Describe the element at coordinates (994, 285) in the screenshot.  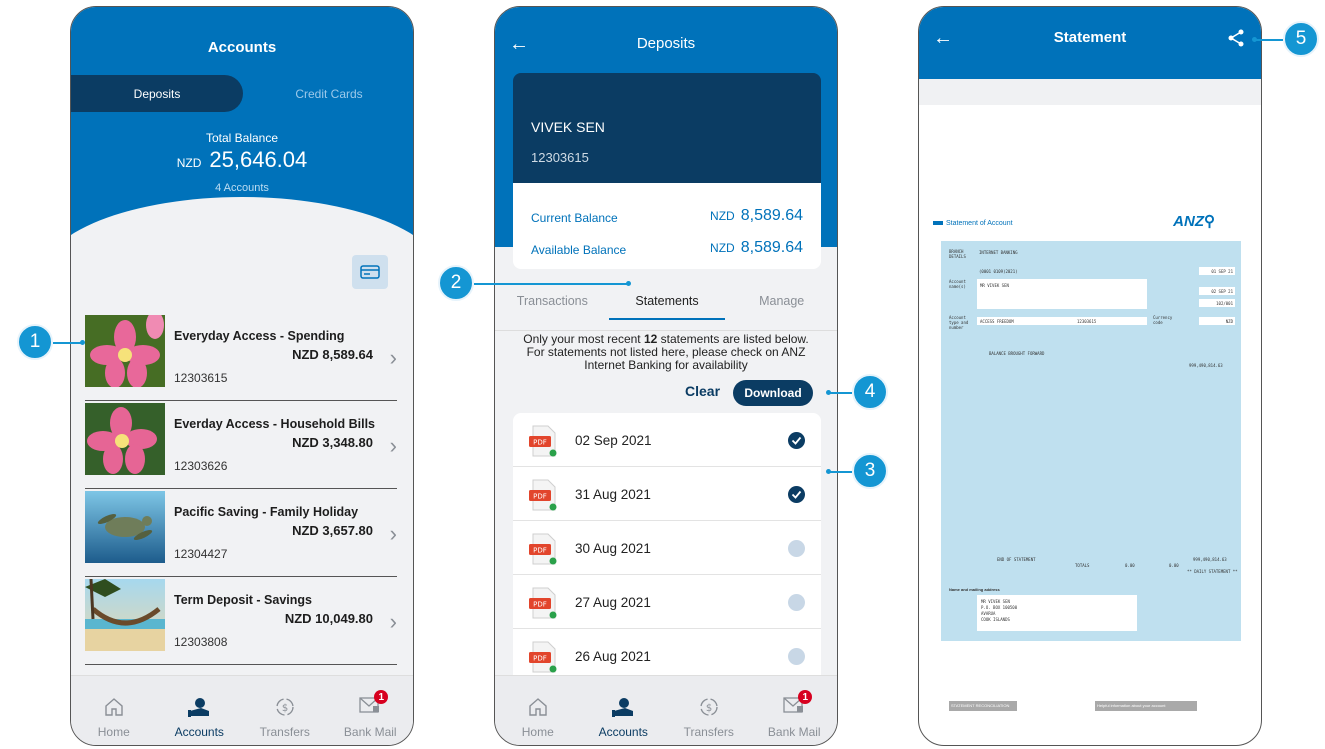
I see `account-name-value: MR VIVEK SEN` at that location.